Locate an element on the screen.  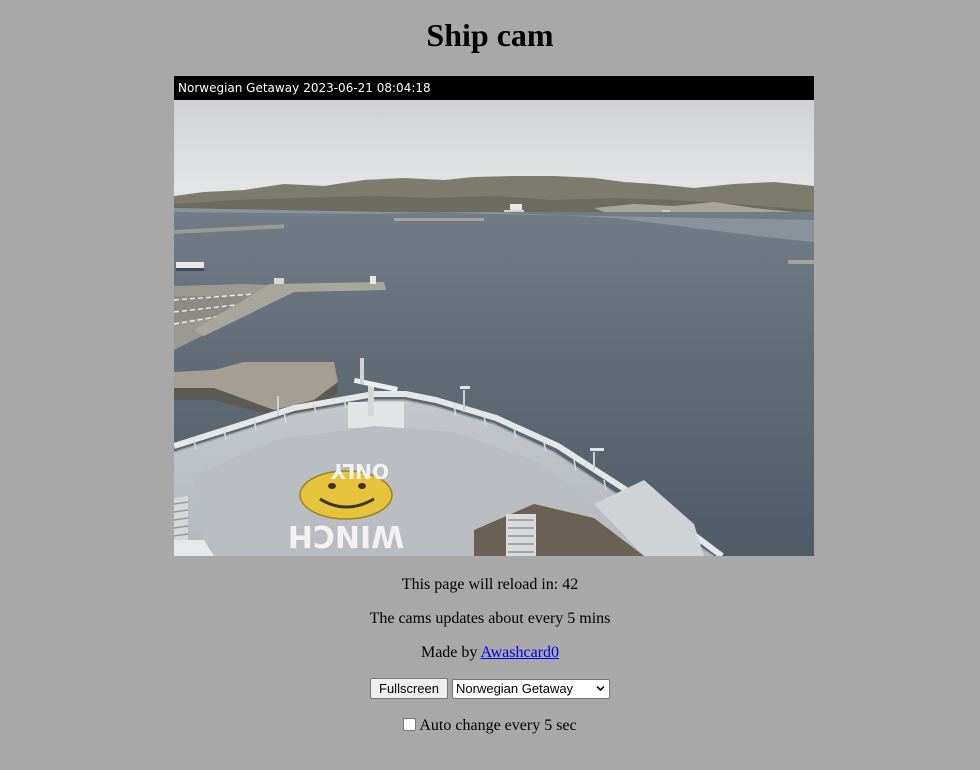
auto-change-row: Auto change every 5 sec is located at coordinates (490, 726).